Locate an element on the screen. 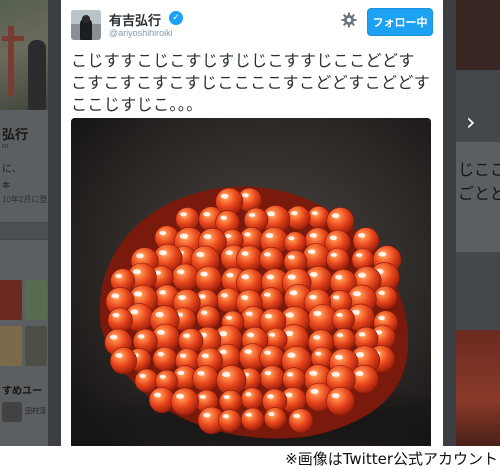 The height and width of the screenshot is (469, 500). follow-button: フォロー中 is located at coordinates (400, 22).